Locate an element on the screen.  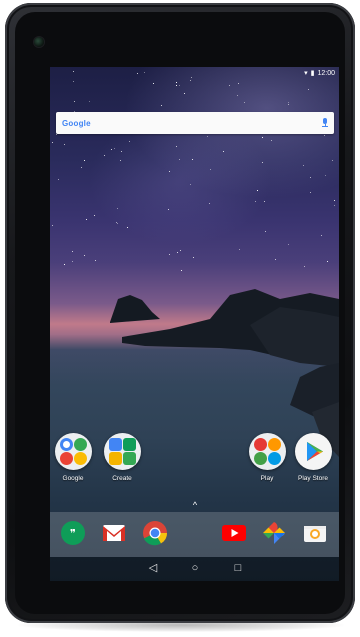
hangouts-icon: ❞ is located at coordinates (73, 533).